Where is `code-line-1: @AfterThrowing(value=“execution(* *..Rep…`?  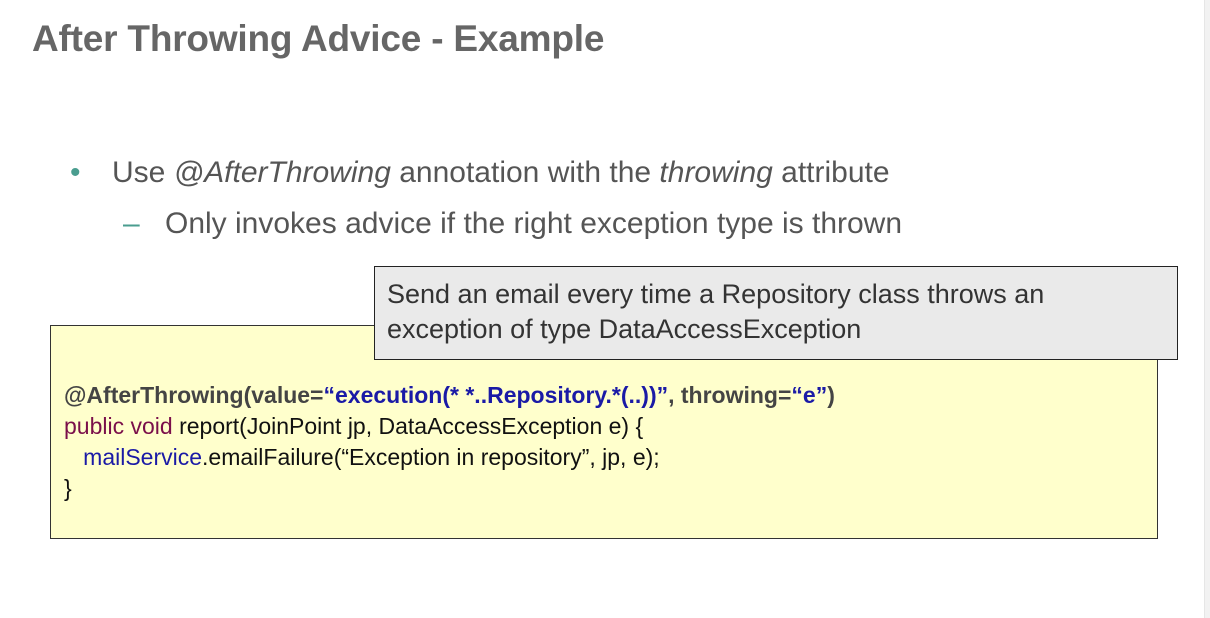
code-line-1: @AfterThrowing(value=“execution(* *..Rep… is located at coordinates (449, 395).